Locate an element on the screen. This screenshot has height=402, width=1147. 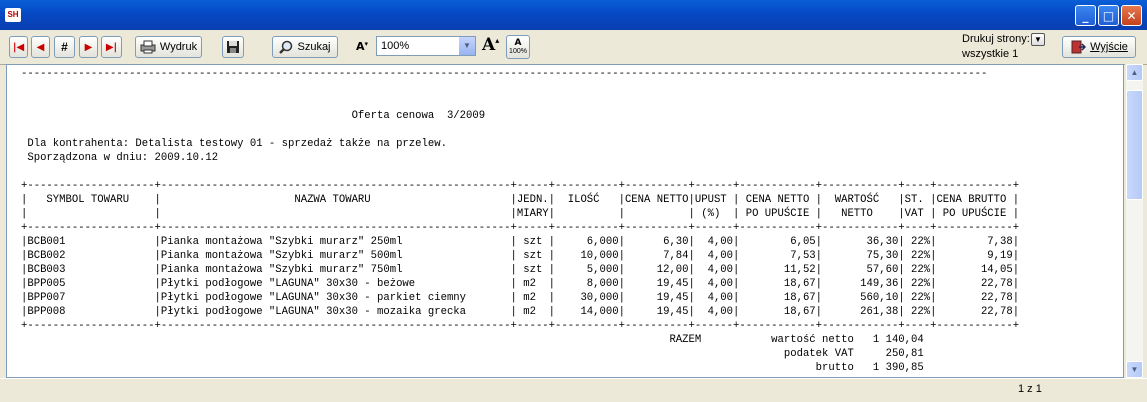
scroll-up-icon: ▲ is located at coordinates (1134, 72).